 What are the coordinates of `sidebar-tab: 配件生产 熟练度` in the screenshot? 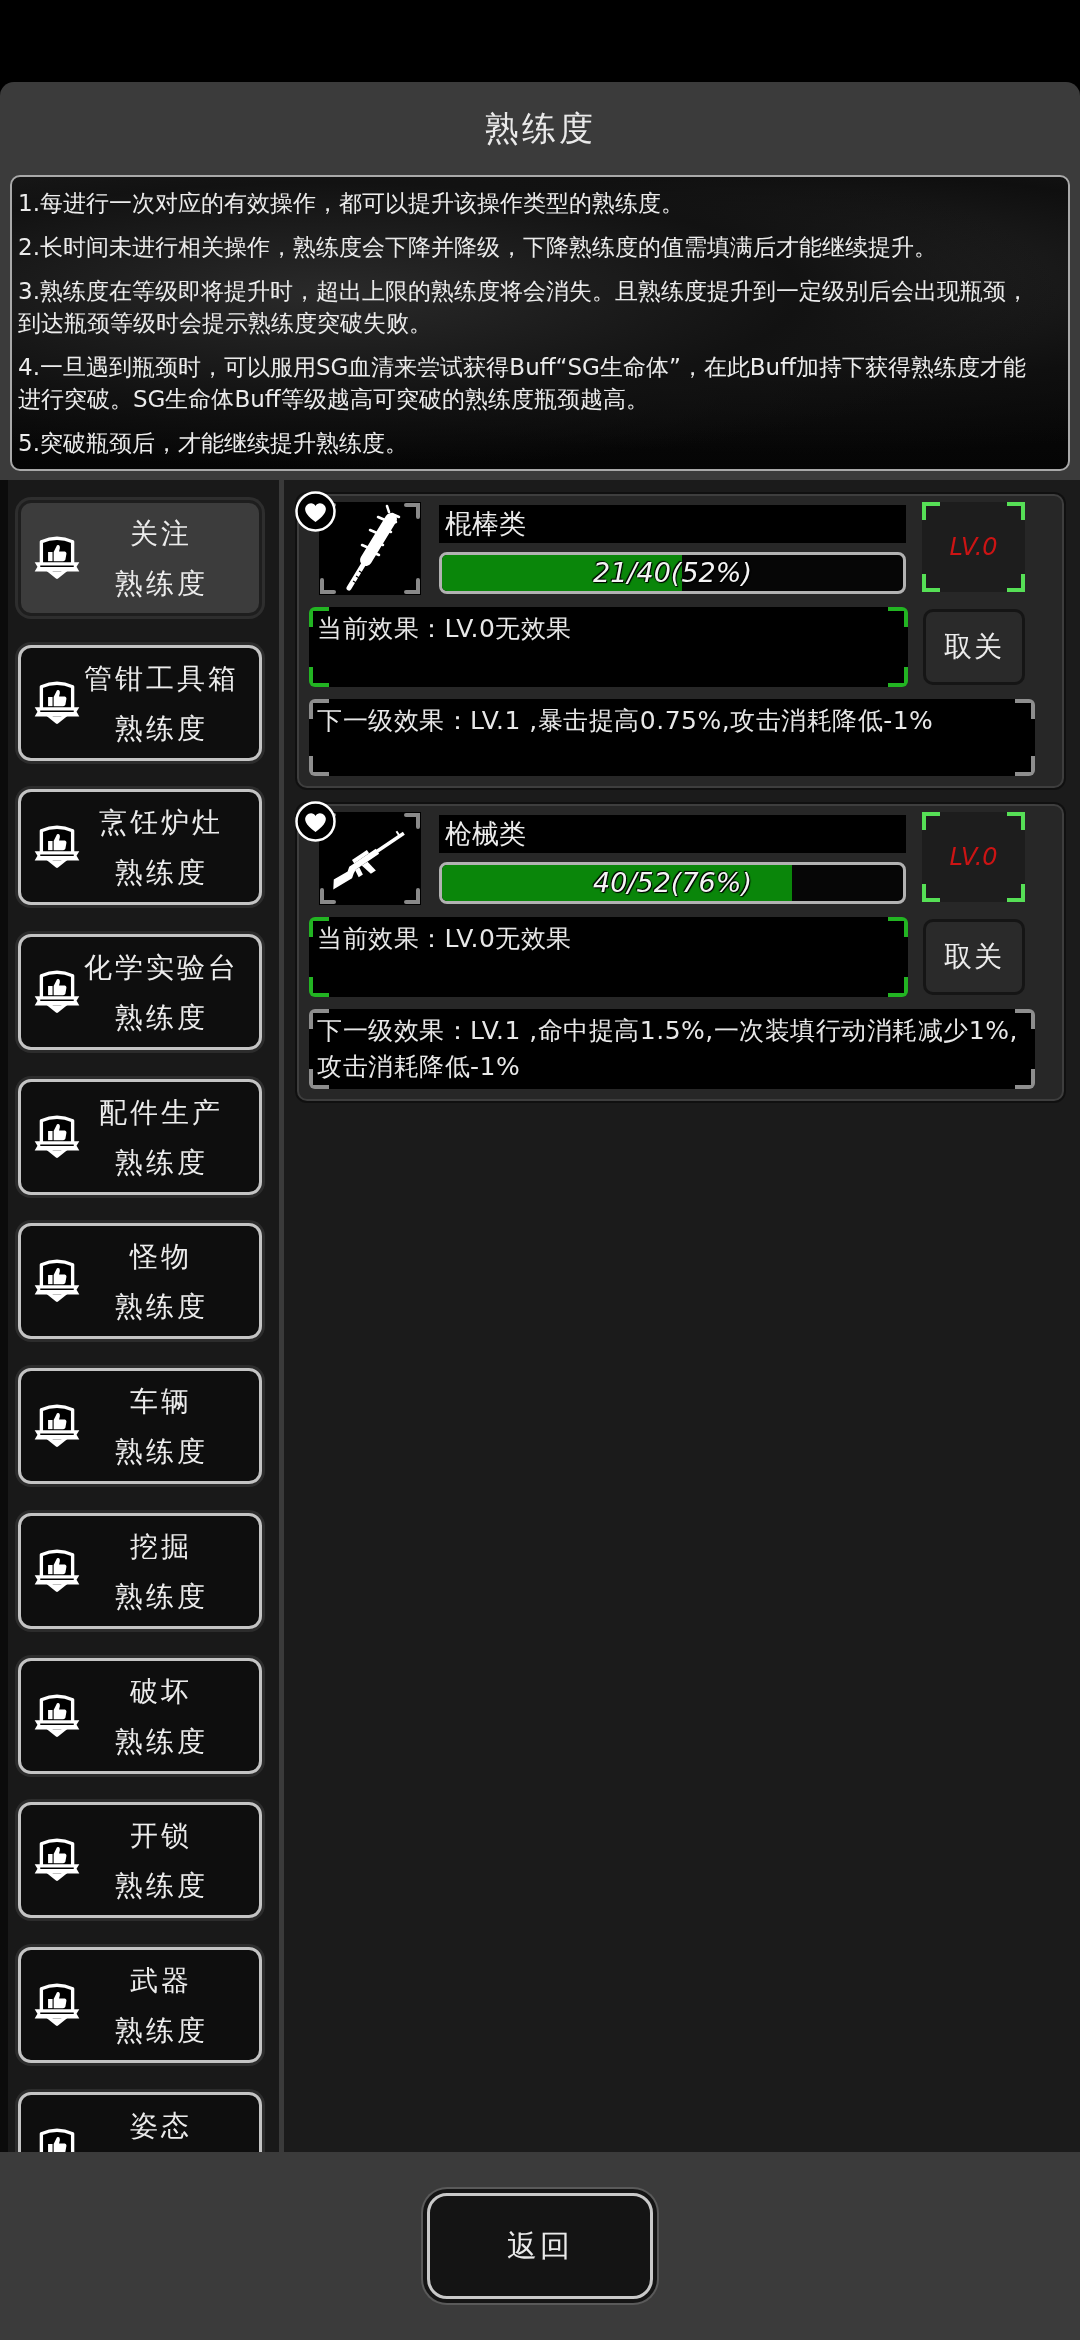 It's located at (140, 1136).